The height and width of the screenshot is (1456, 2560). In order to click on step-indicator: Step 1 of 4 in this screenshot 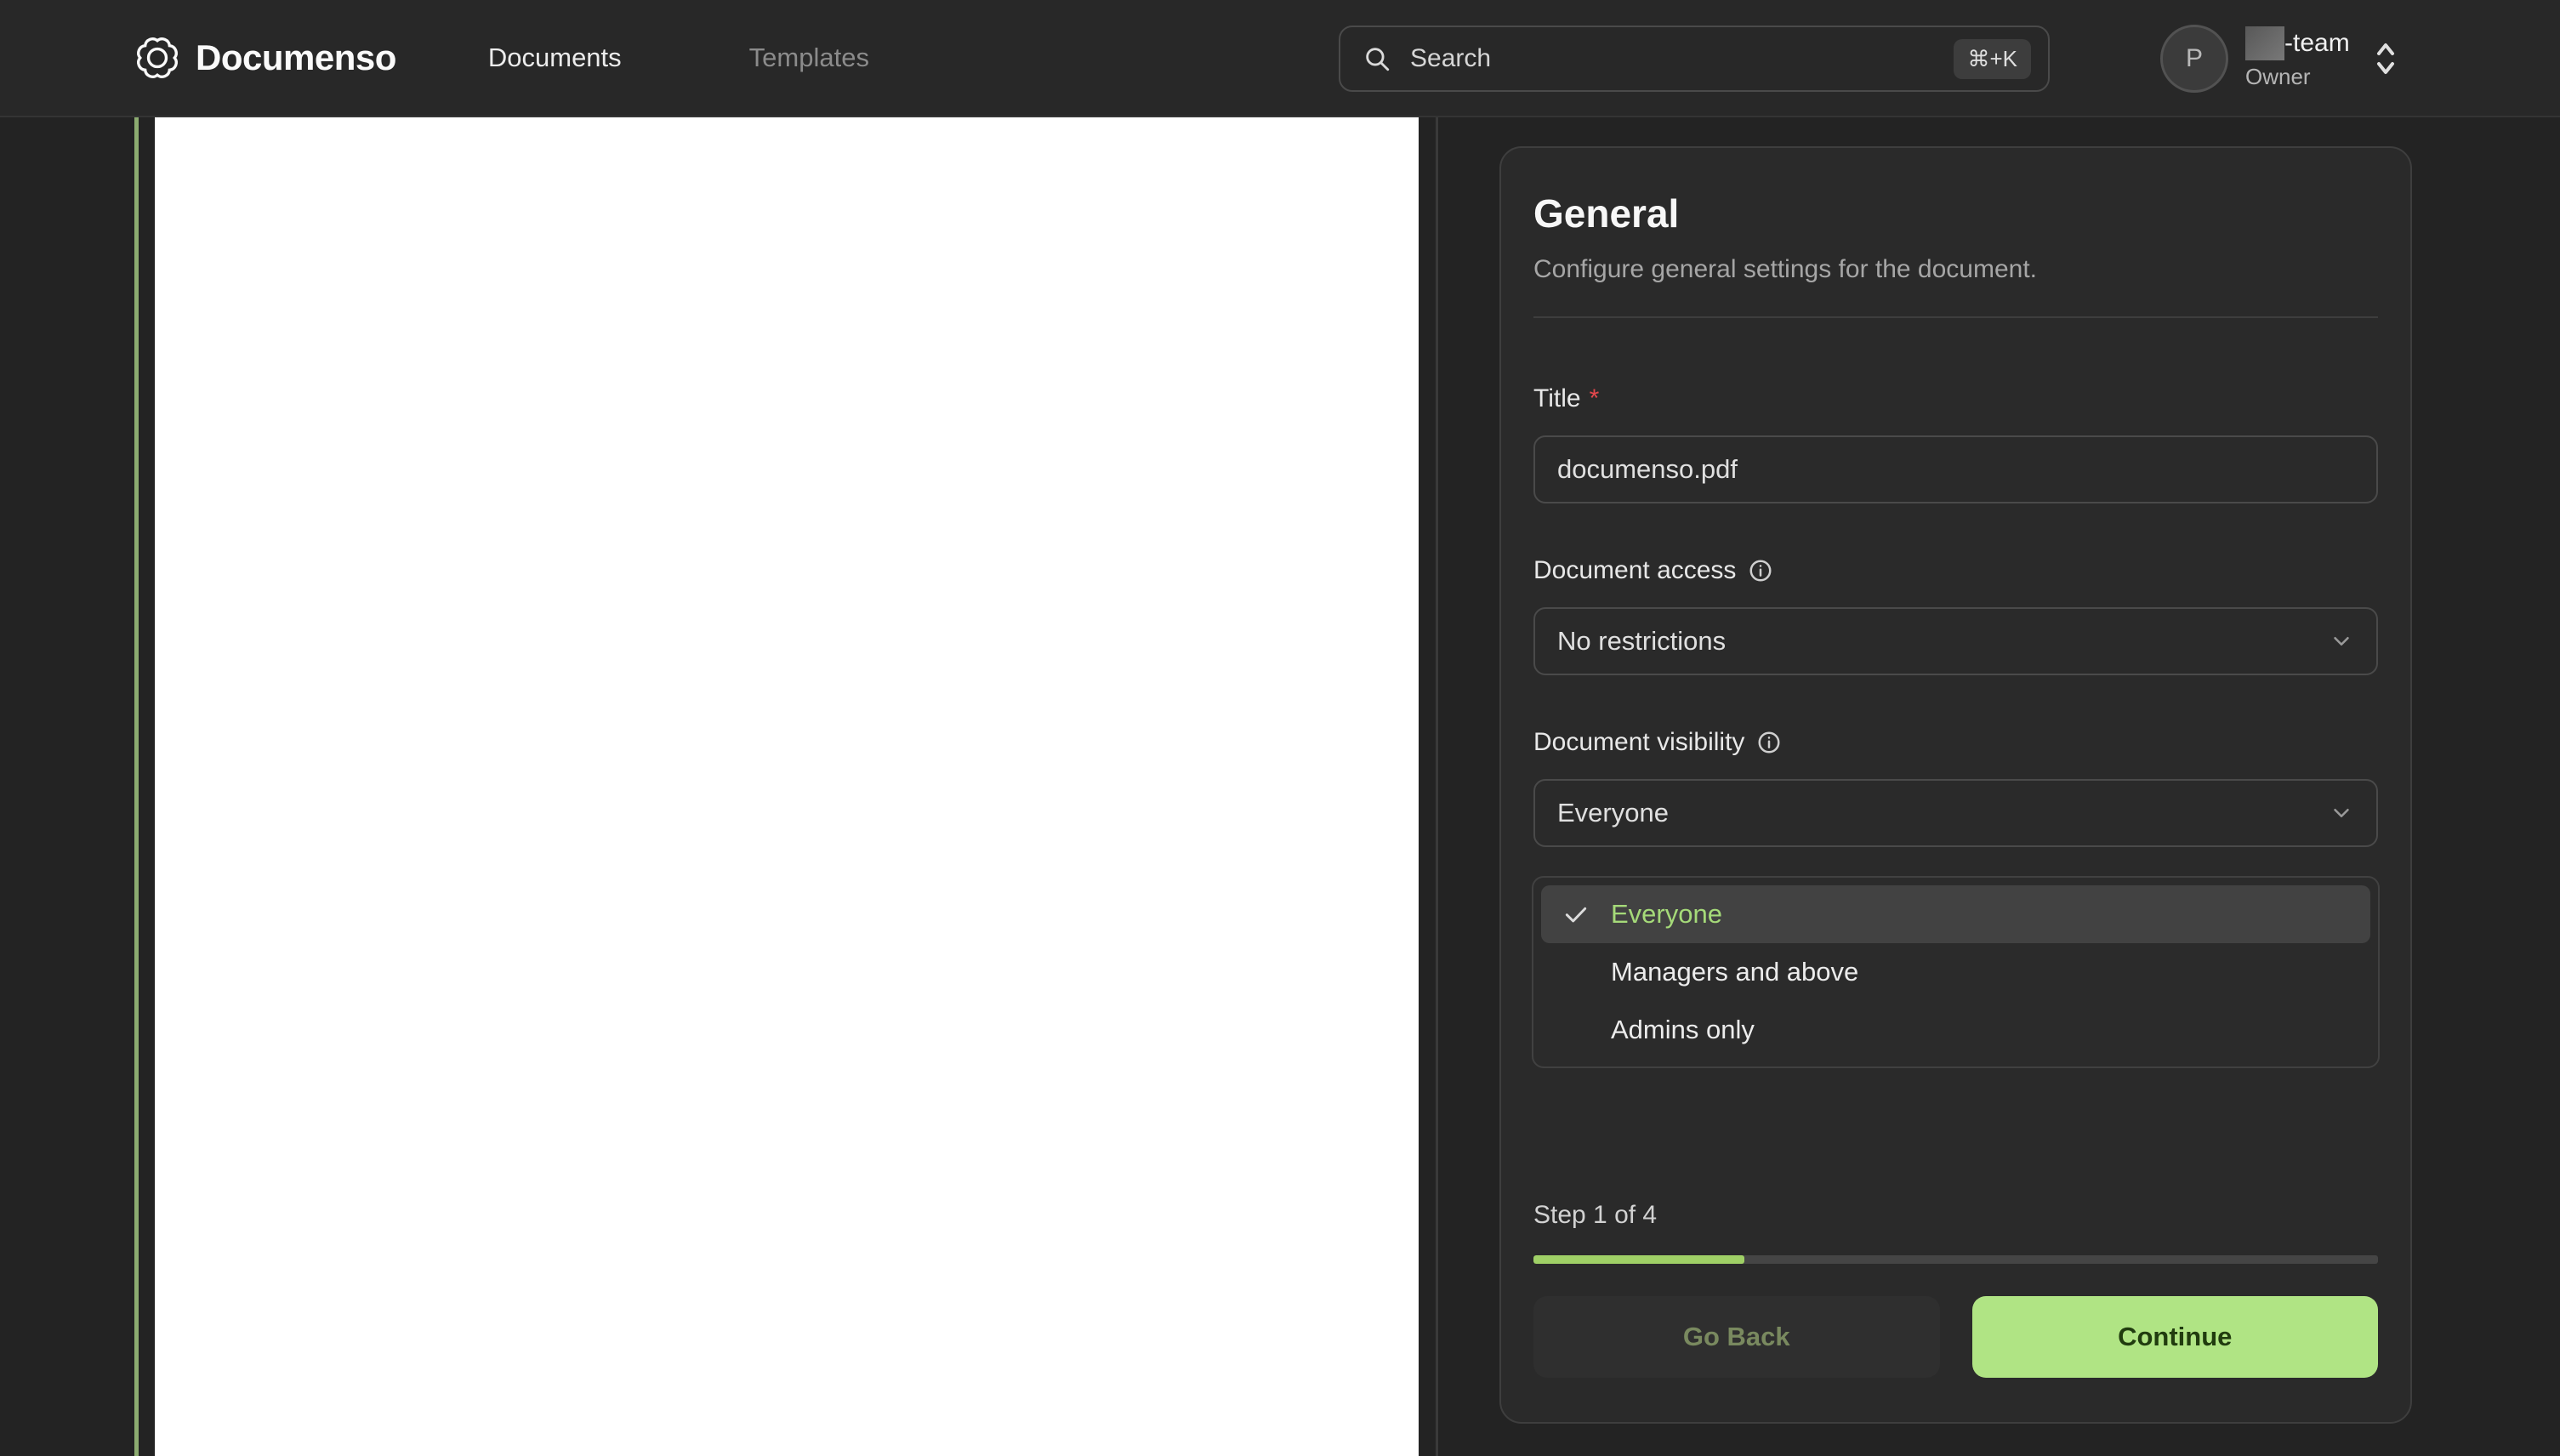, I will do `click(1595, 1215)`.